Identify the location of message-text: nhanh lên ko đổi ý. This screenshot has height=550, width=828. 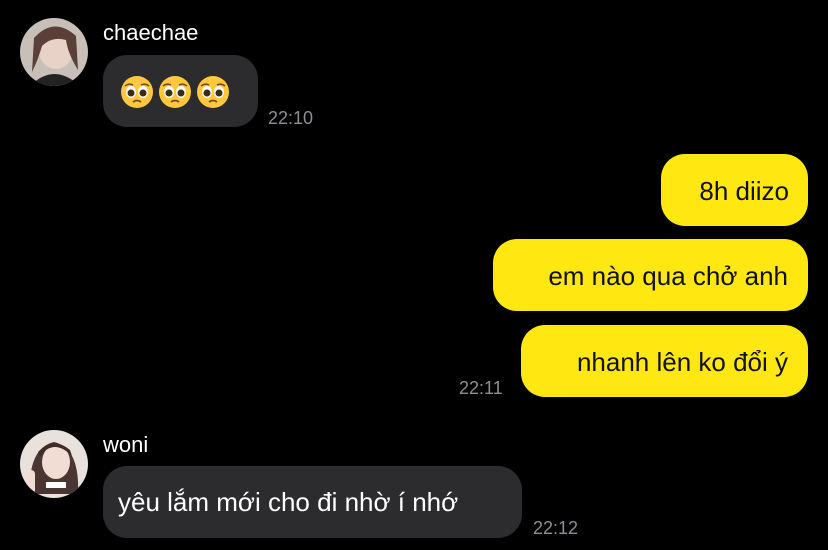
(682, 362).